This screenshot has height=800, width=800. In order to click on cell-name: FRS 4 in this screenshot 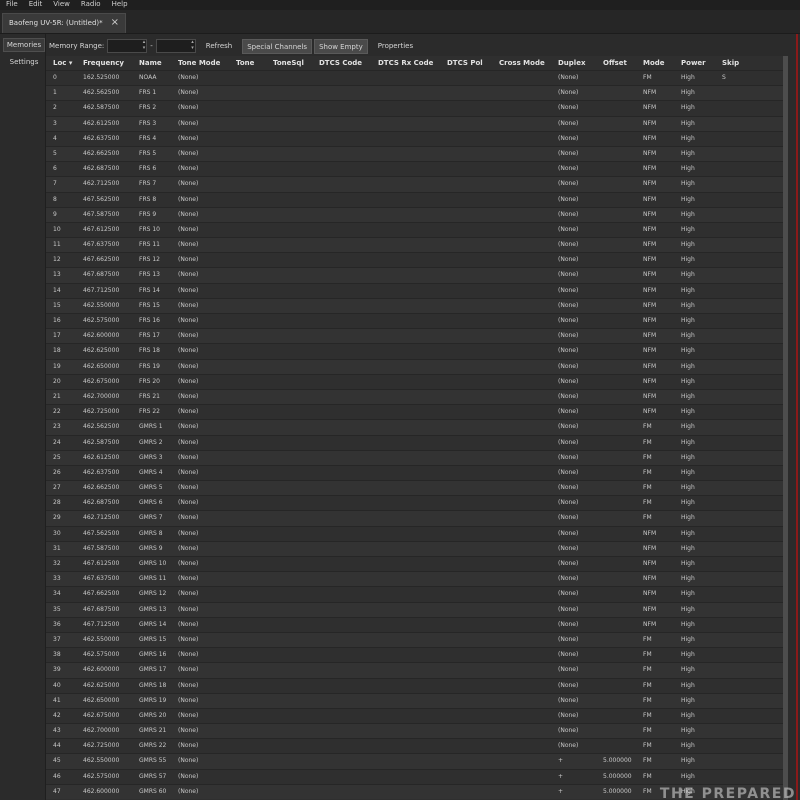, I will do `click(147, 138)`.